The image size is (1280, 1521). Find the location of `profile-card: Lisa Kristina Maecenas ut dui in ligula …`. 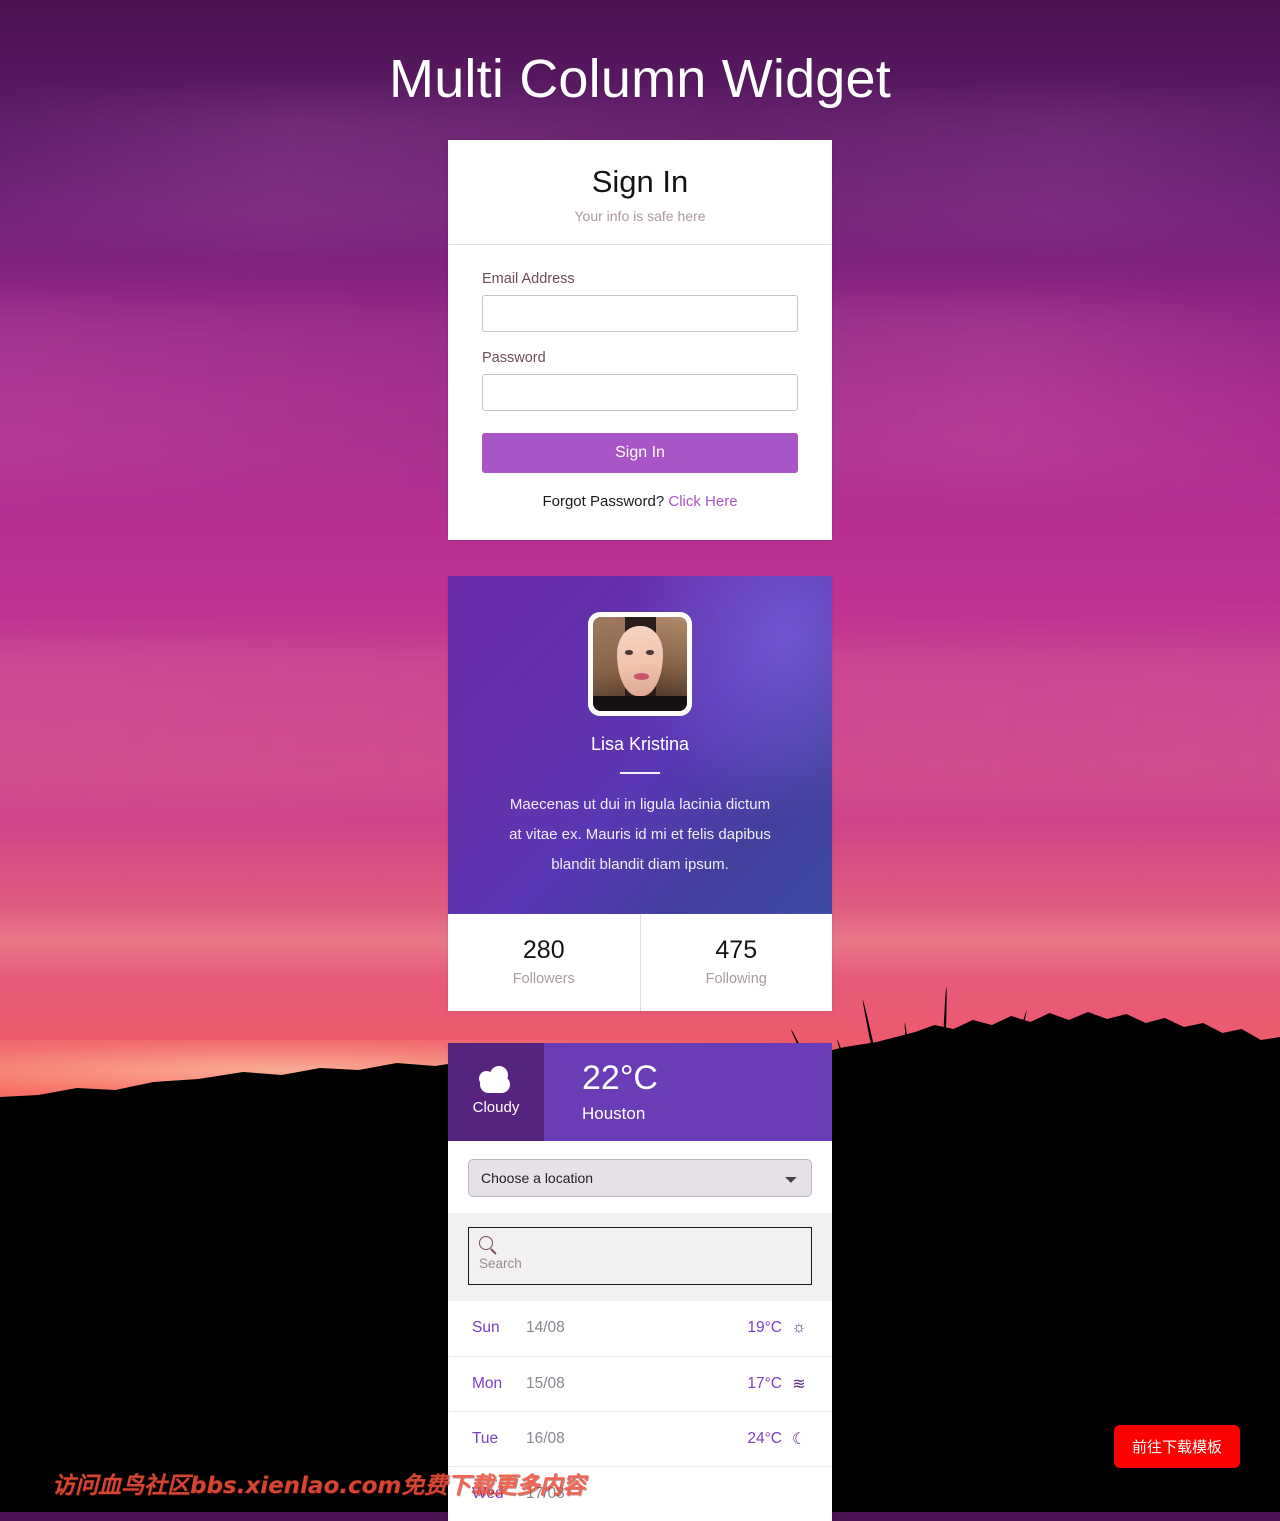

profile-card: Lisa Kristina Maecenas ut dui in ligula … is located at coordinates (640, 793).